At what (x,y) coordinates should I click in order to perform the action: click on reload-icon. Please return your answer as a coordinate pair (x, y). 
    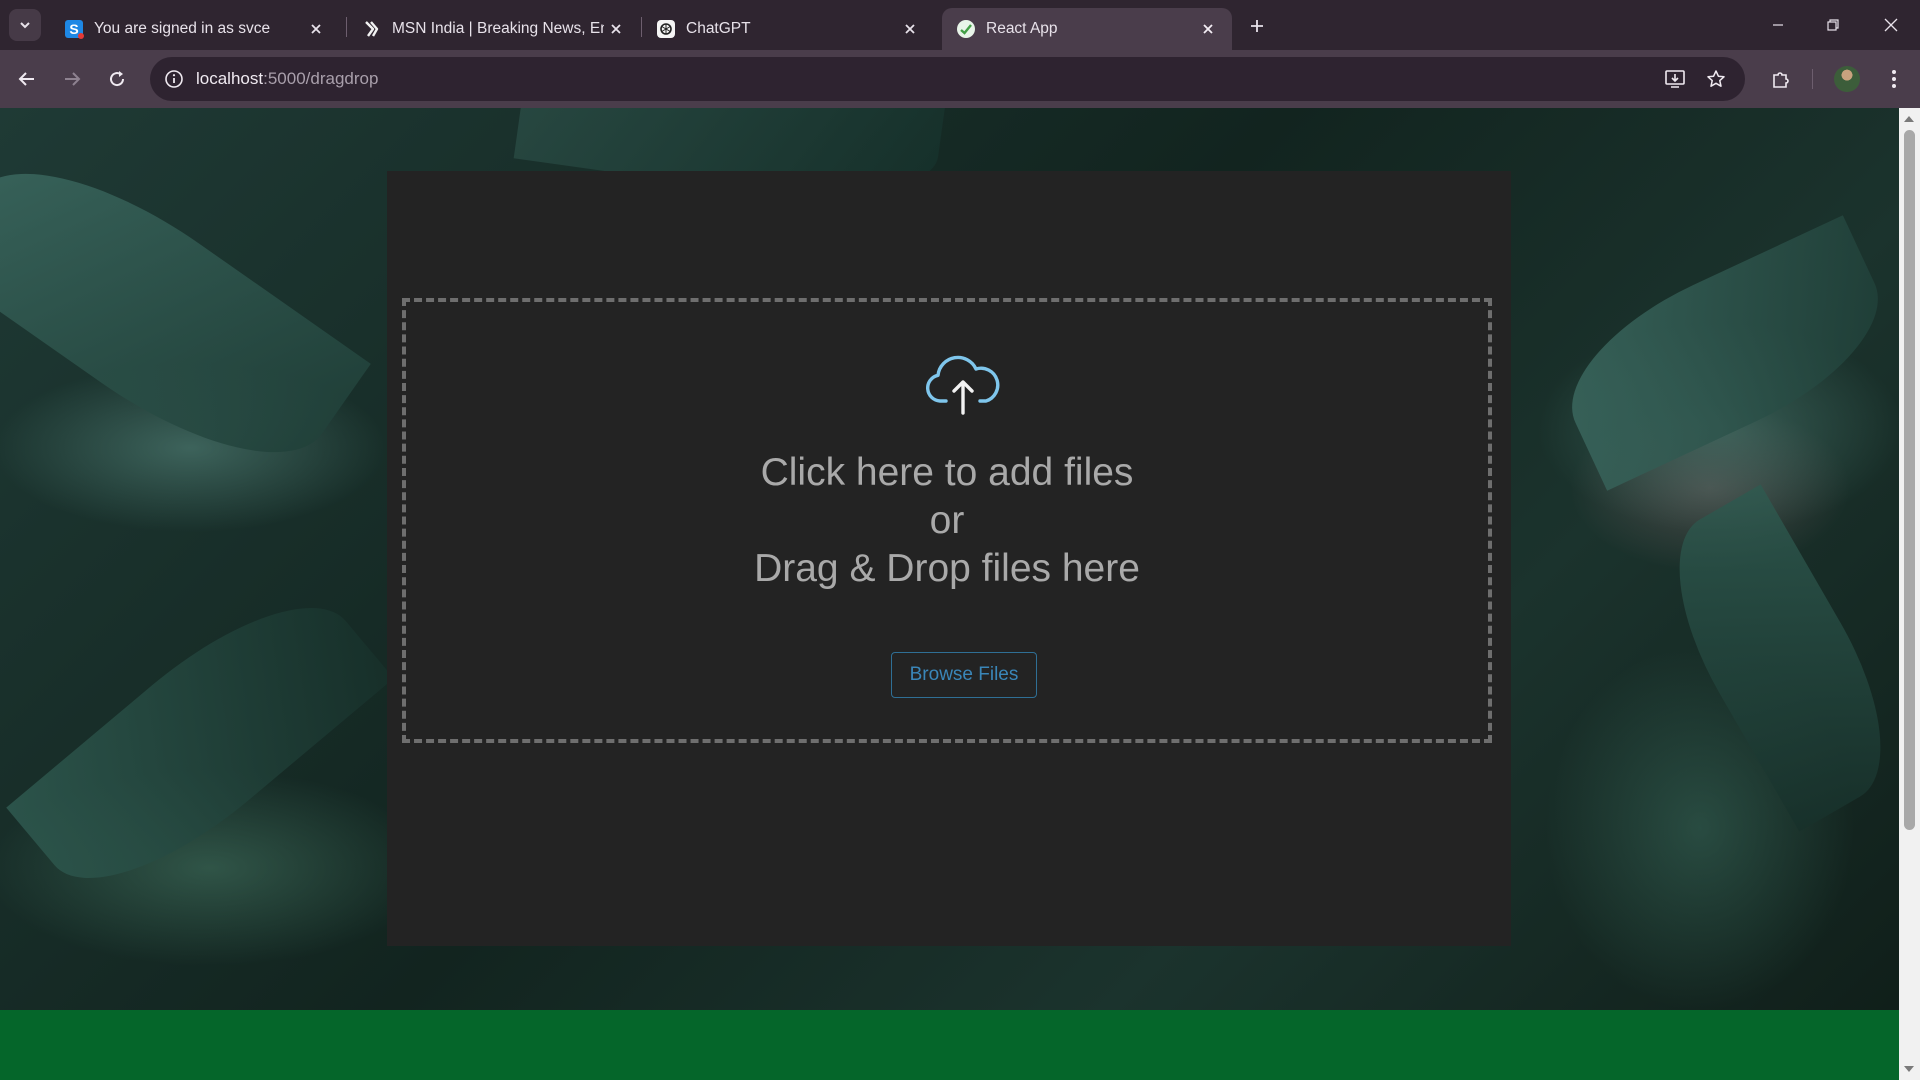
    Looking at the image, I should click on (117, 79).